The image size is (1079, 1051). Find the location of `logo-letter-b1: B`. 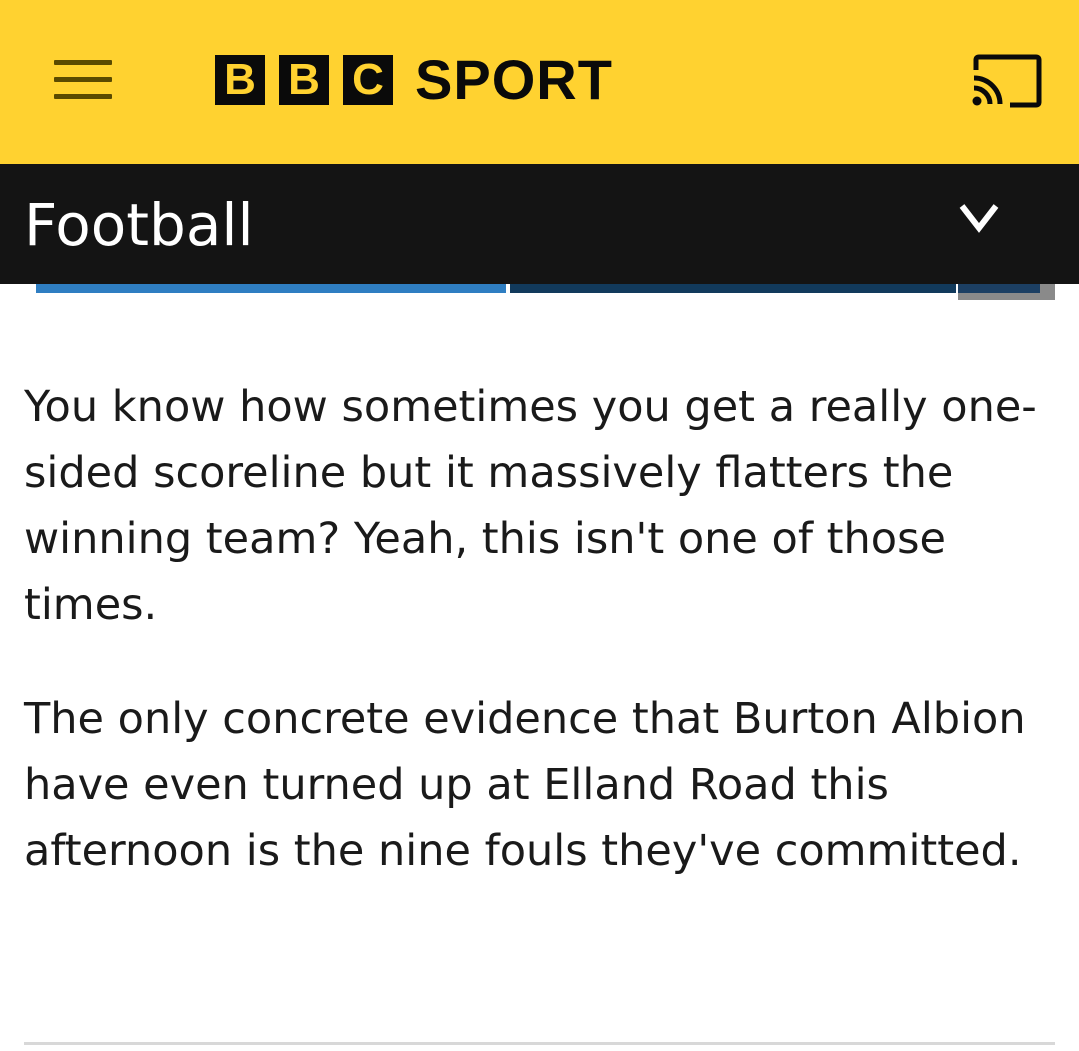

logo-letter-b1: B is located at coordinates (240, 80).